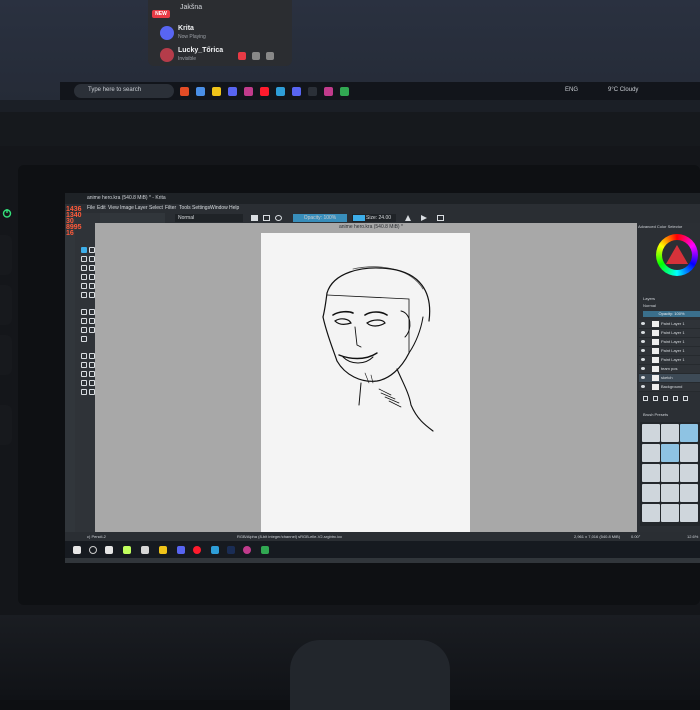 This screenshot has height=710, width=700. I want to click on play-icon, so click(424, 218).